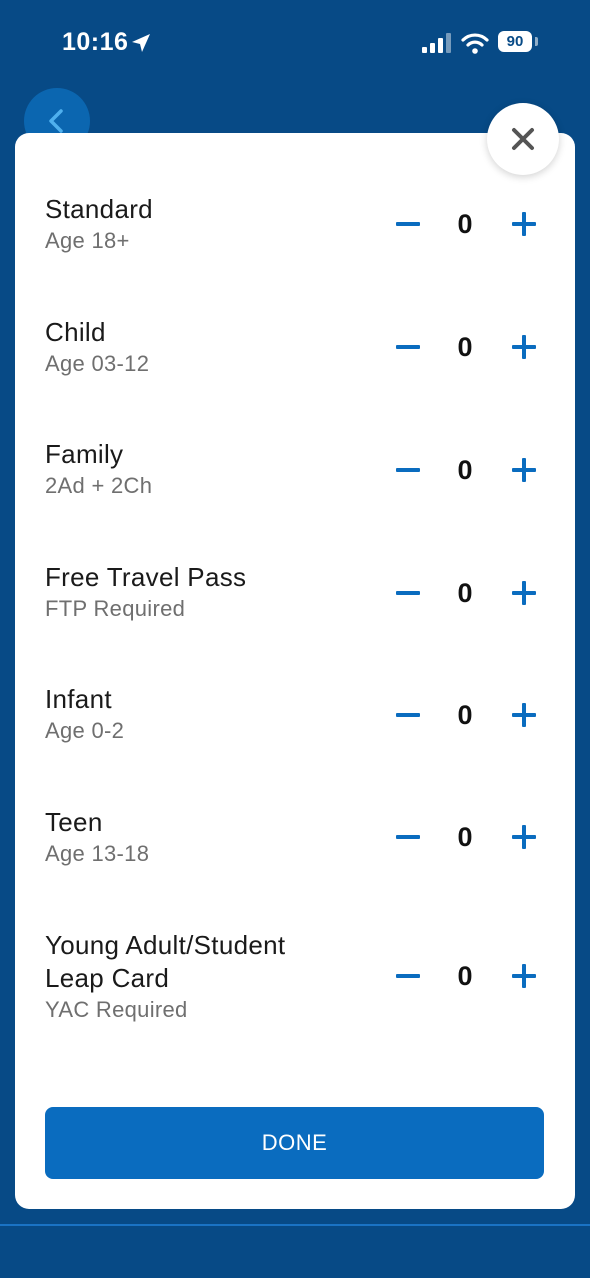 Image resolution: width=590 pixels, height=1278 pixels. What do you see at coordinates (515, 41) in the screenshot?
I see `battery-indicator: 90` at bounding box center [515, 41].